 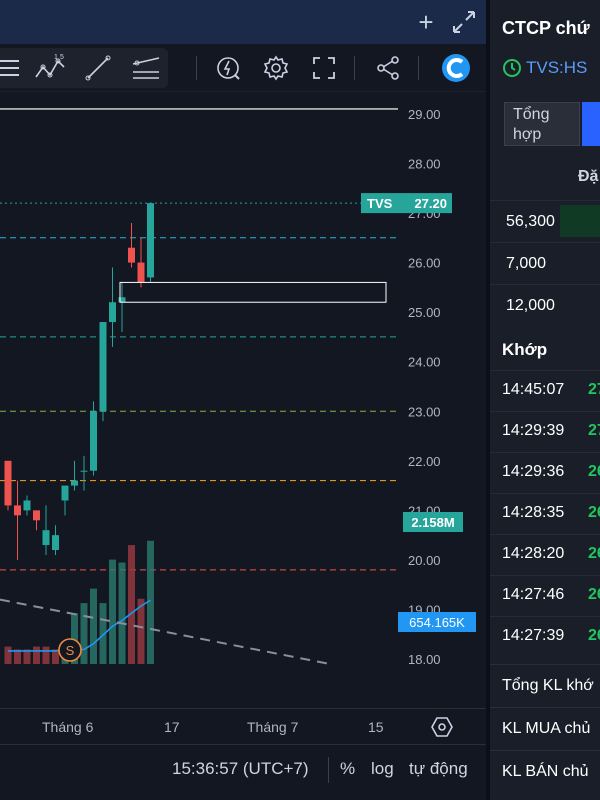 What do you see at coordinates (276, 68) in the screenshot?
I see `settings-gear-icon` at bounding box center [276, 68].